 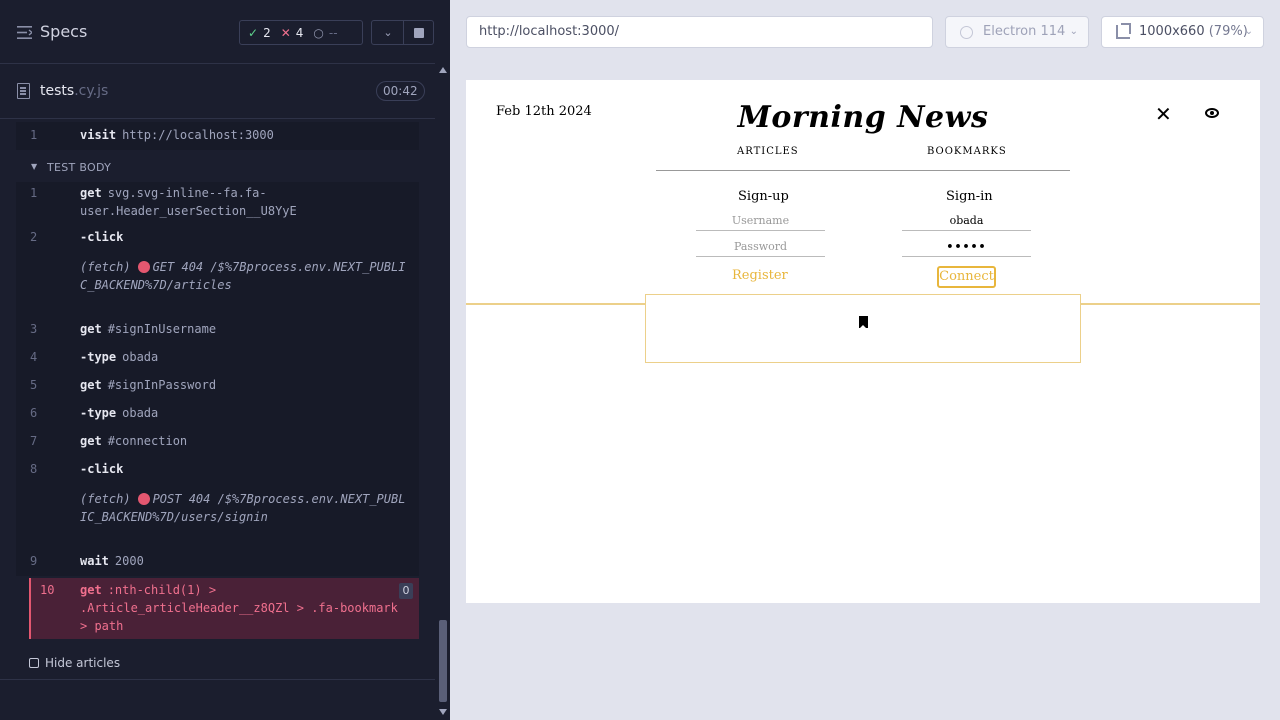 I want to click on bookmark-icon, so click(x=863, y=322).